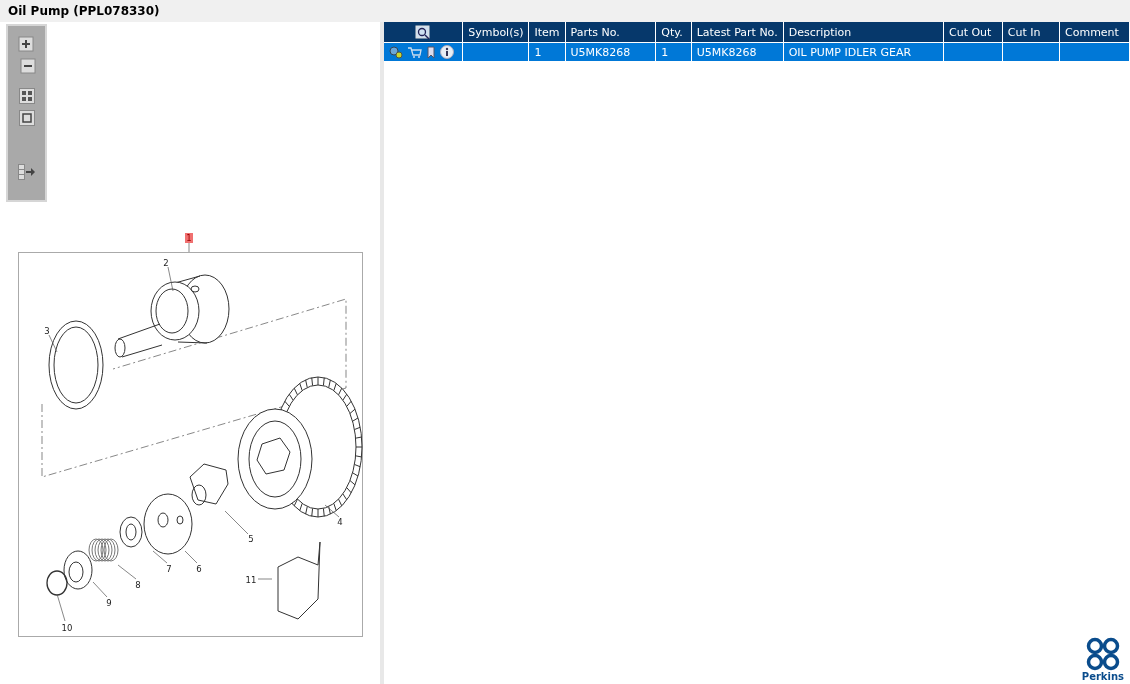  Describe the element at coordinates (1094, 32) in the screenshot. I see `column-header: Comment` at that location.